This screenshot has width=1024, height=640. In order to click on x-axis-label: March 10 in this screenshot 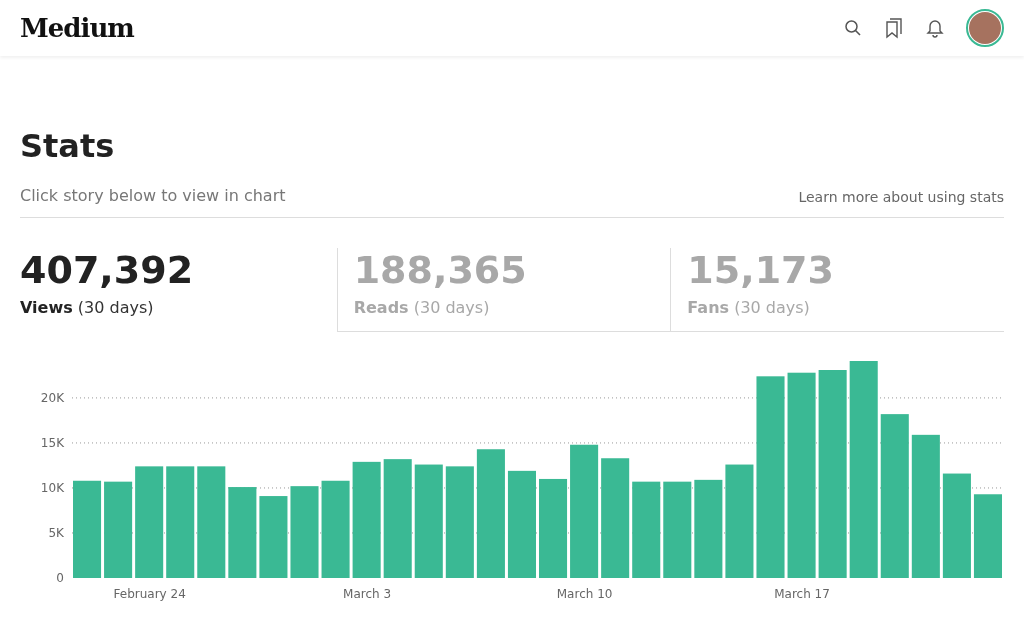, I will do `click(584, 594)`.